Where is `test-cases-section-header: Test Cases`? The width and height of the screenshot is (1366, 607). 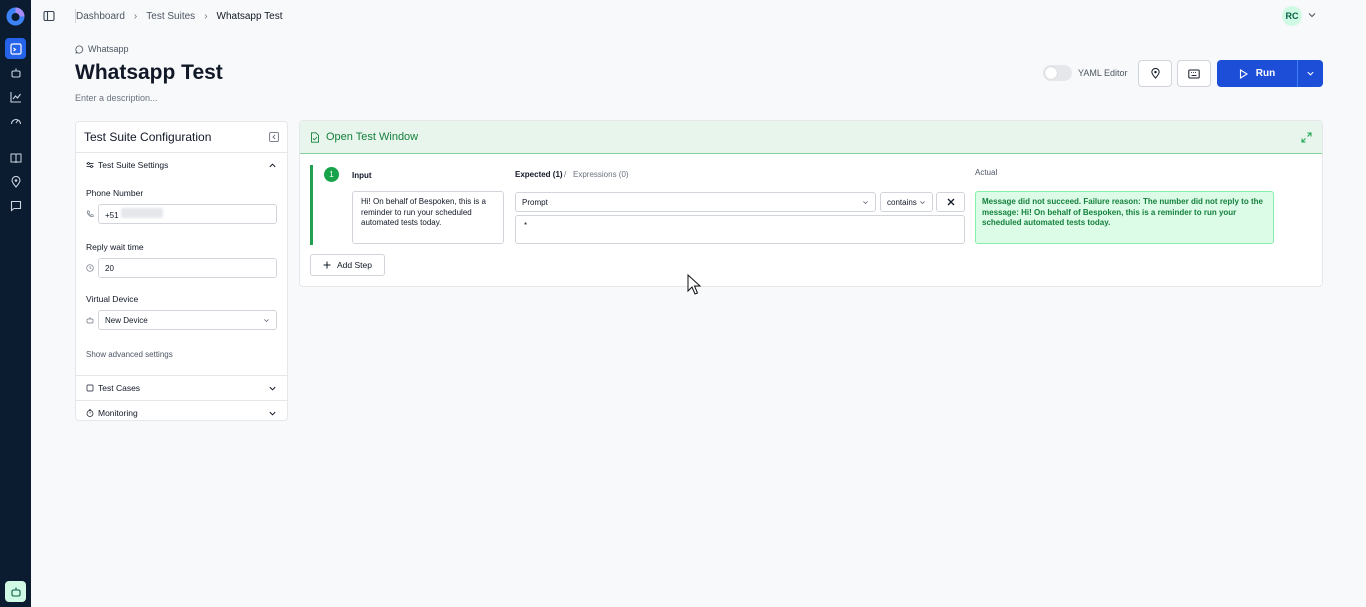
test-cases-section-header: Test Cases is located at coordinates (181, 388).